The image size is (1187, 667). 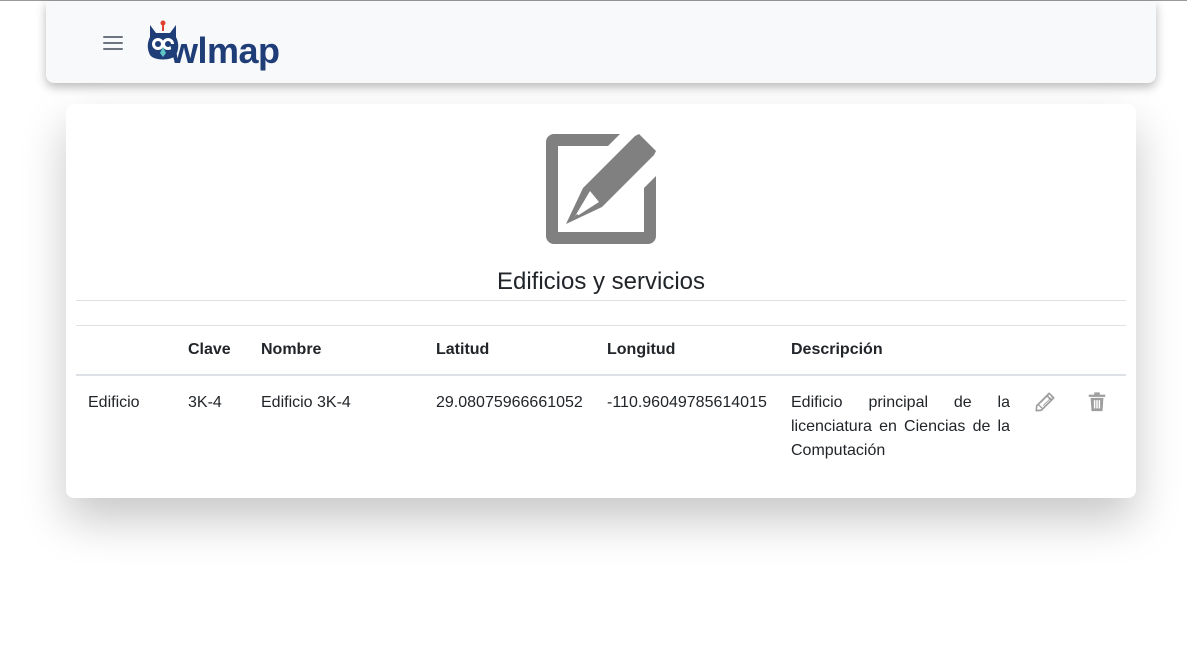 What do you see at coordinates (1048, 425) in the screenshot?
I see `cell-edit` at bounding box center [1048, 425].